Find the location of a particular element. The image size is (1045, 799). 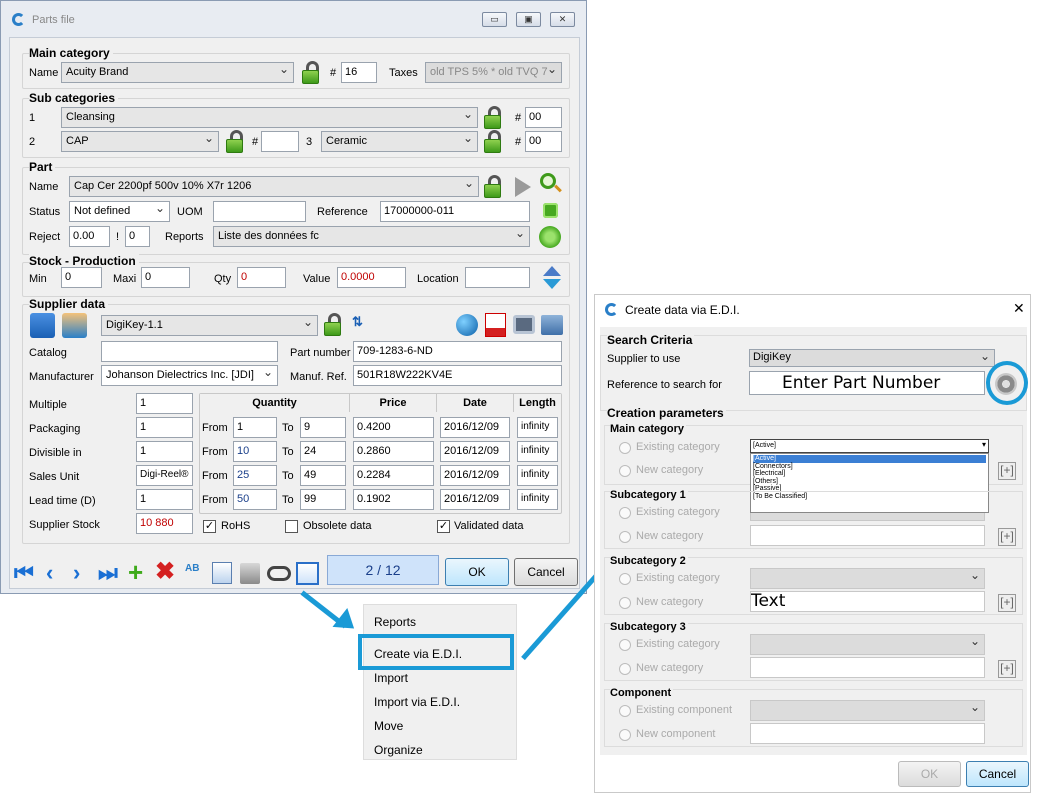

add-subcategory-3-button: [+] is located at coordinates (1007, 669).